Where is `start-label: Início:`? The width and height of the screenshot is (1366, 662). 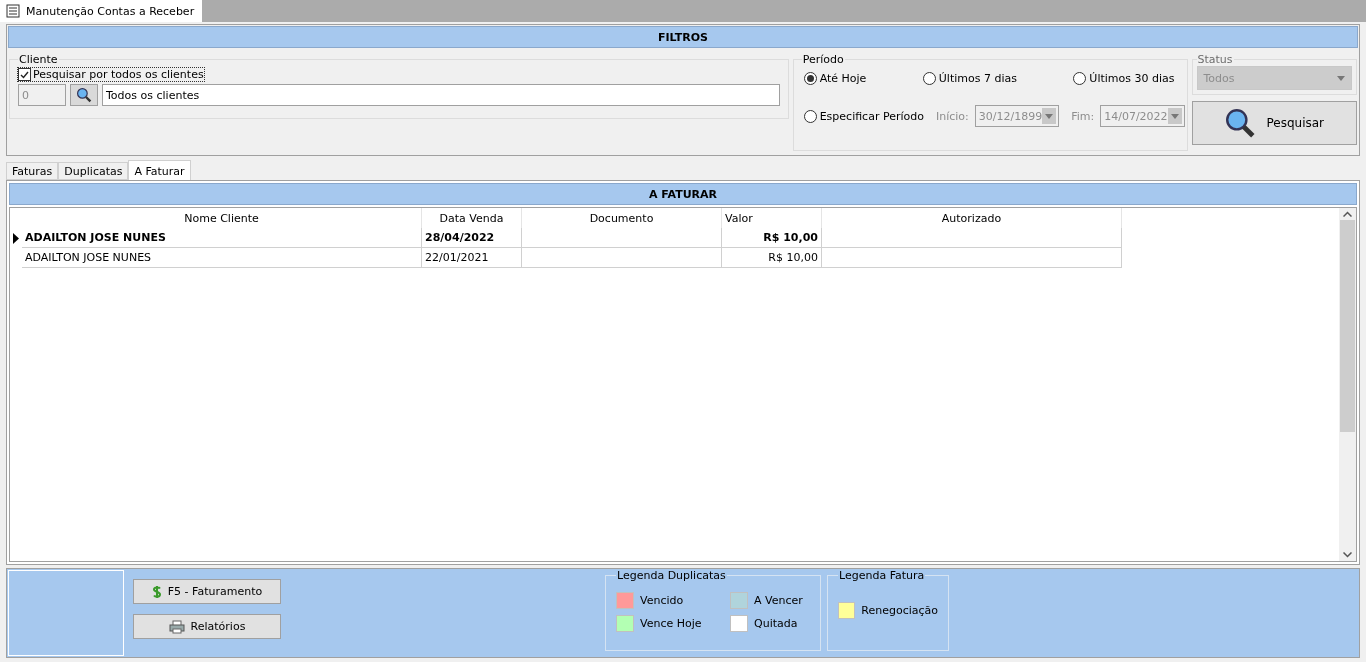 start-label: Início: is located at coordinates (952, 116).